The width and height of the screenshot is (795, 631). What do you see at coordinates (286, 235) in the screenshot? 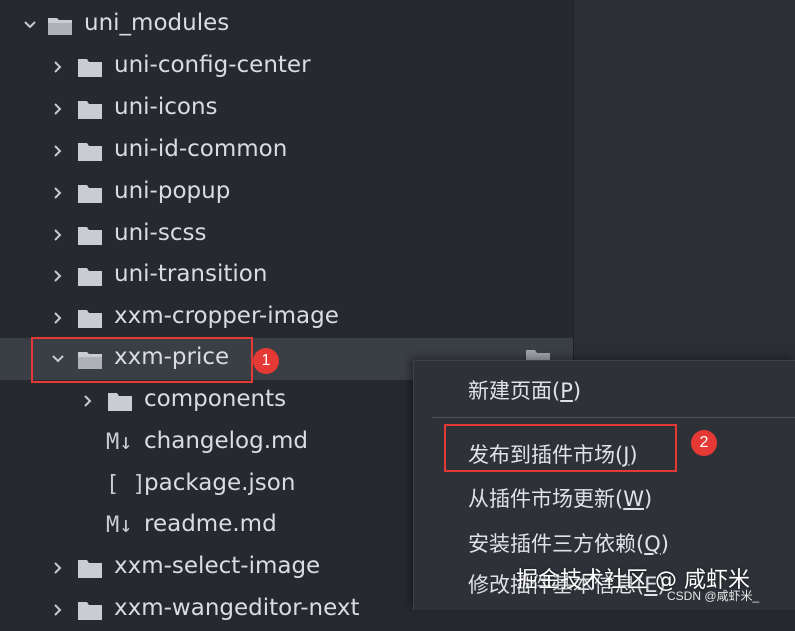
I see `tree-item-uni-scss: uni-scss` at bounding box center [286, 235].